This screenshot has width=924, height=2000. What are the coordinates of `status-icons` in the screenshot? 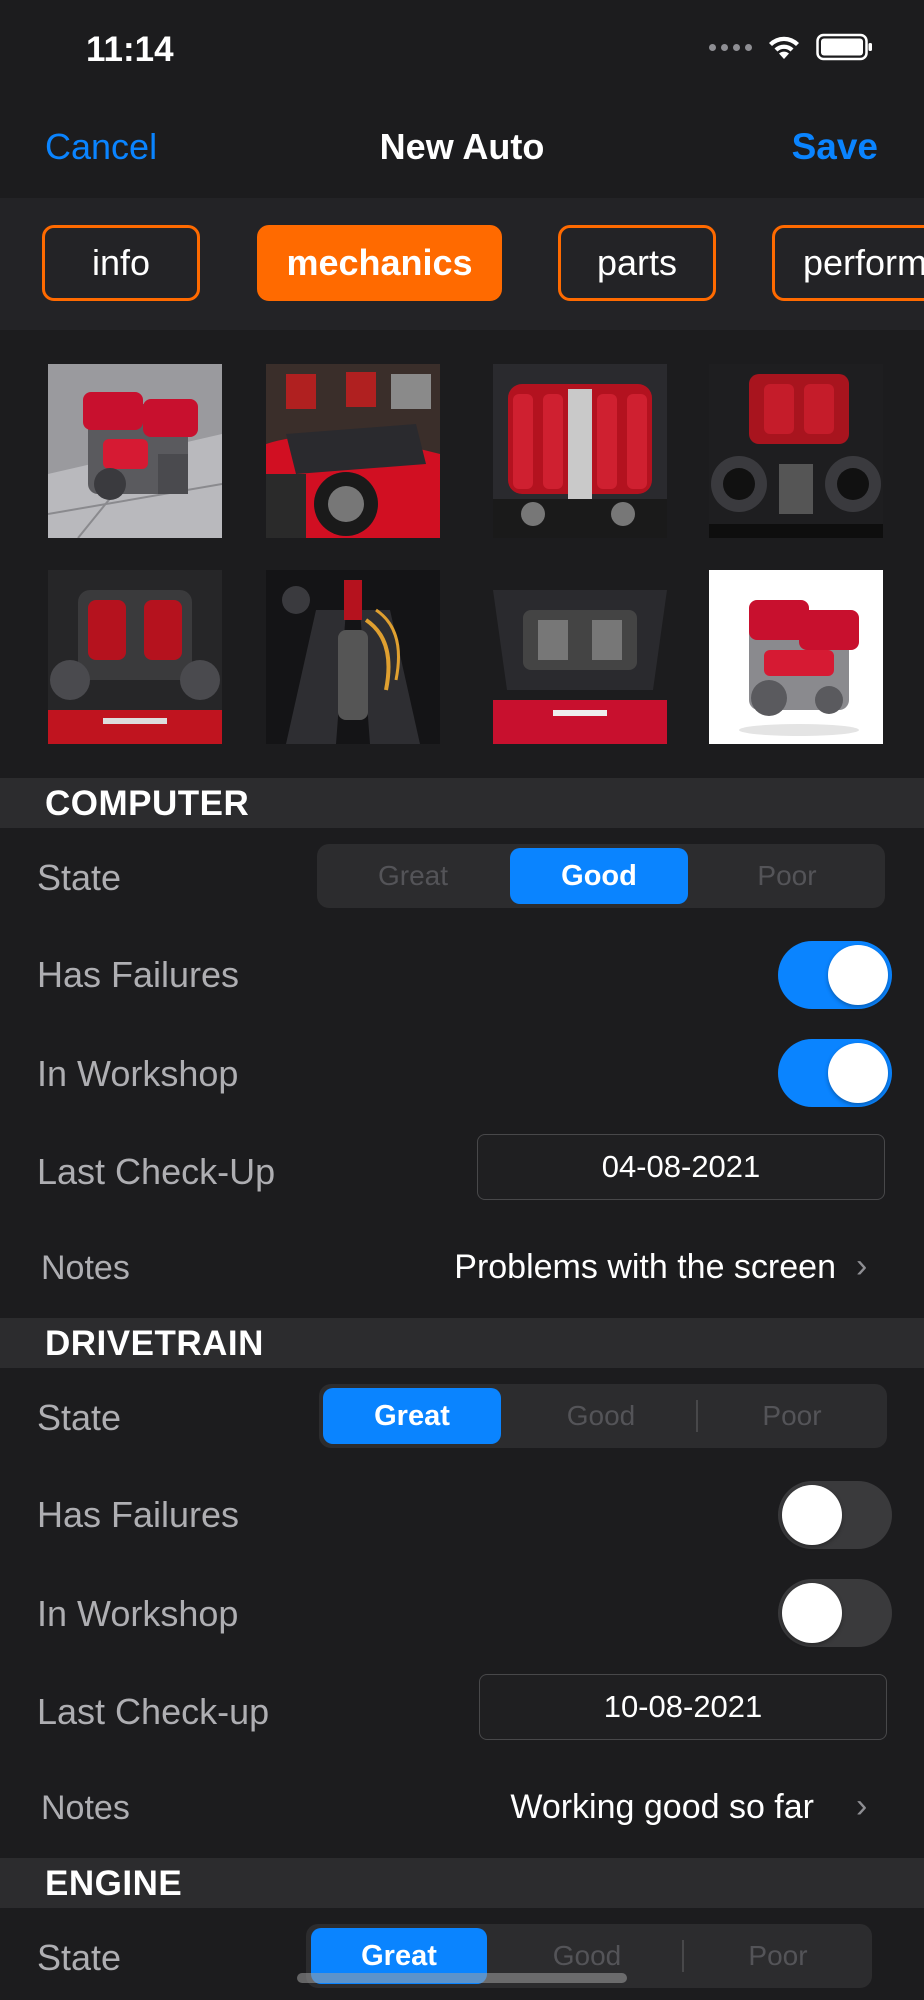 It's located at (791, 47).